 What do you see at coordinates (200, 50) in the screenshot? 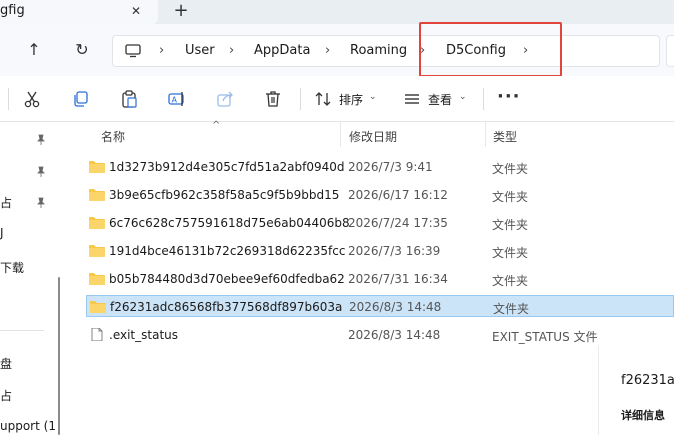
I see `breadcrumb-user: User` at bounding box center [200, 50].